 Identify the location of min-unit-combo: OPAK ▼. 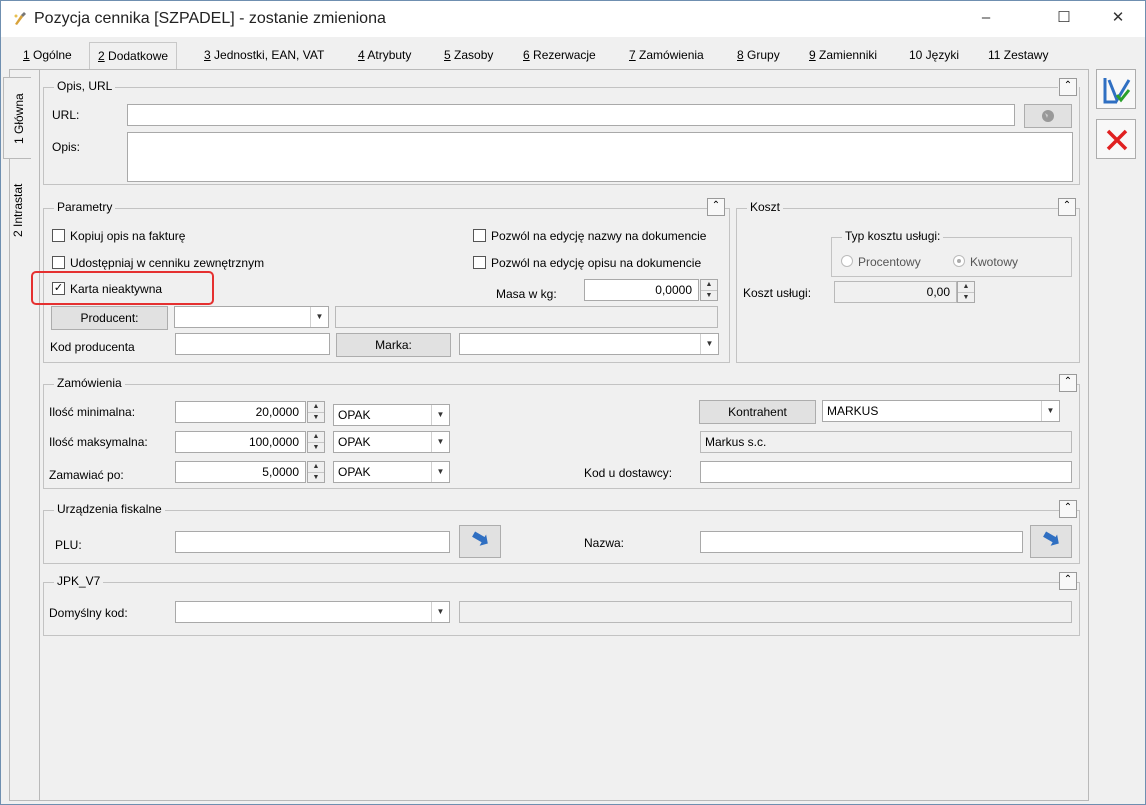
(391, 415).